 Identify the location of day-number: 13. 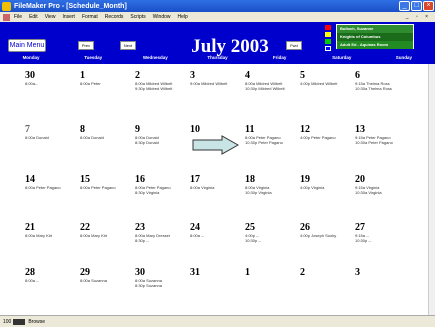
(382, 129).